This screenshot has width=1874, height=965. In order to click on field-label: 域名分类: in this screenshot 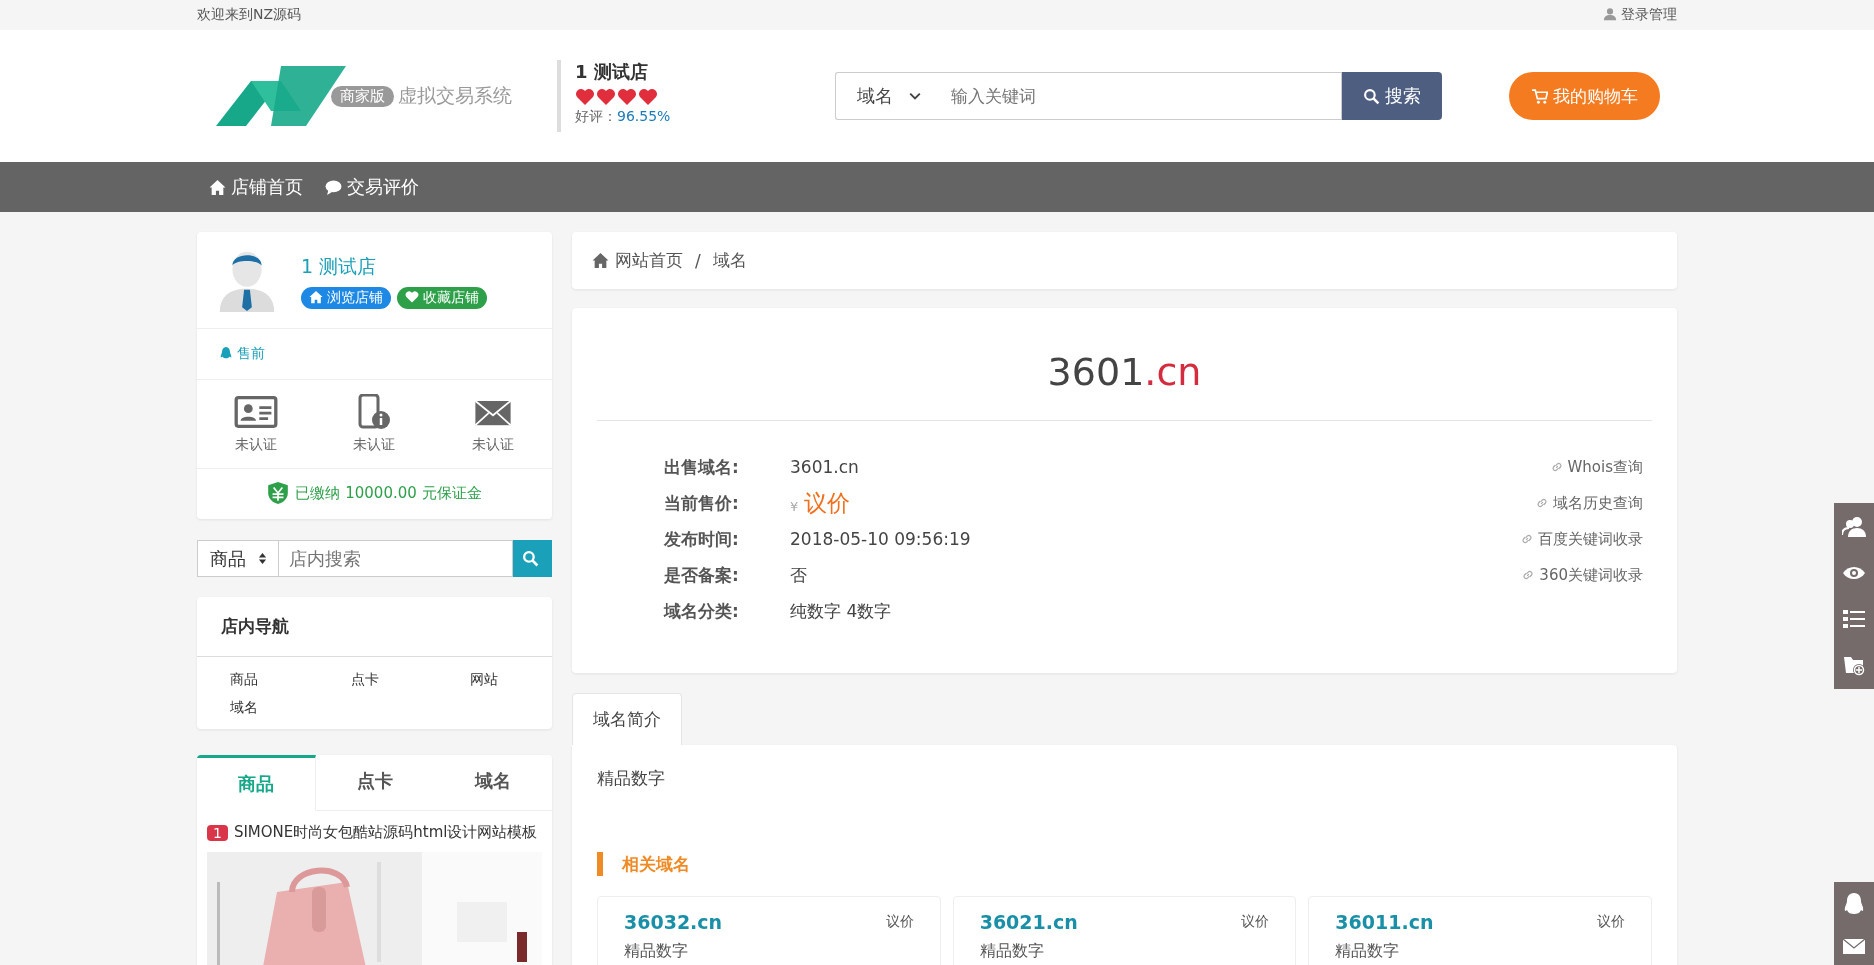, I will do `click(702, 611)`.